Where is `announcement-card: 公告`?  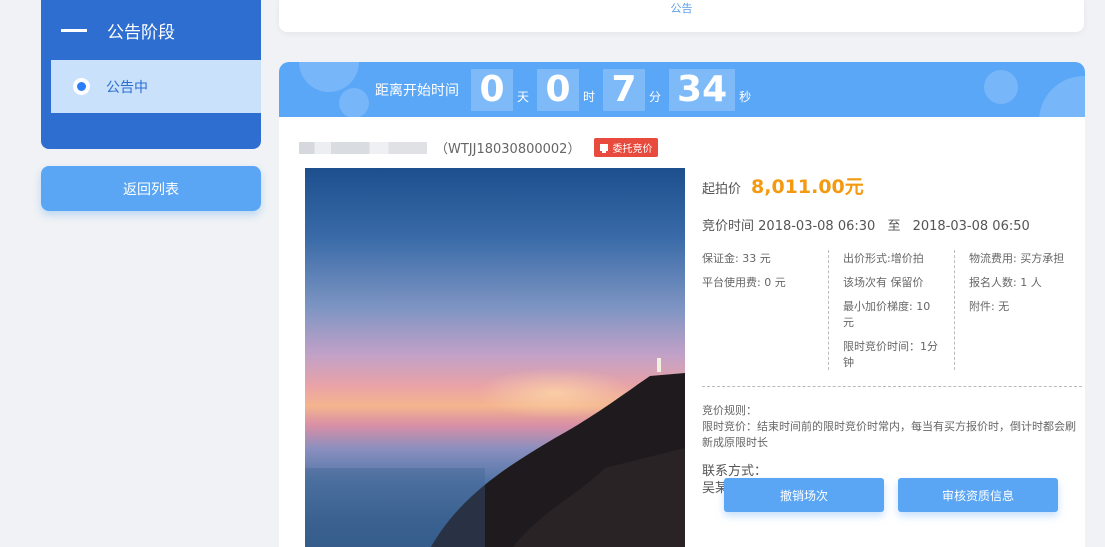 announcement-card: 公告 is located at coordinates (681, 16).